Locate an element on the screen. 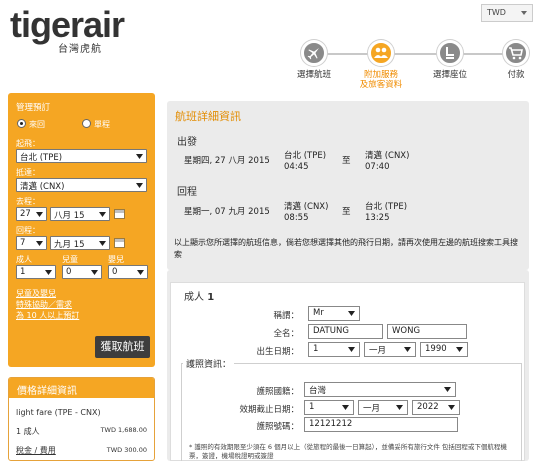 Image resolution: width=545 pixels, height=461 pixels. outbound-to-word: 至 is located at coordinates (346, 161).